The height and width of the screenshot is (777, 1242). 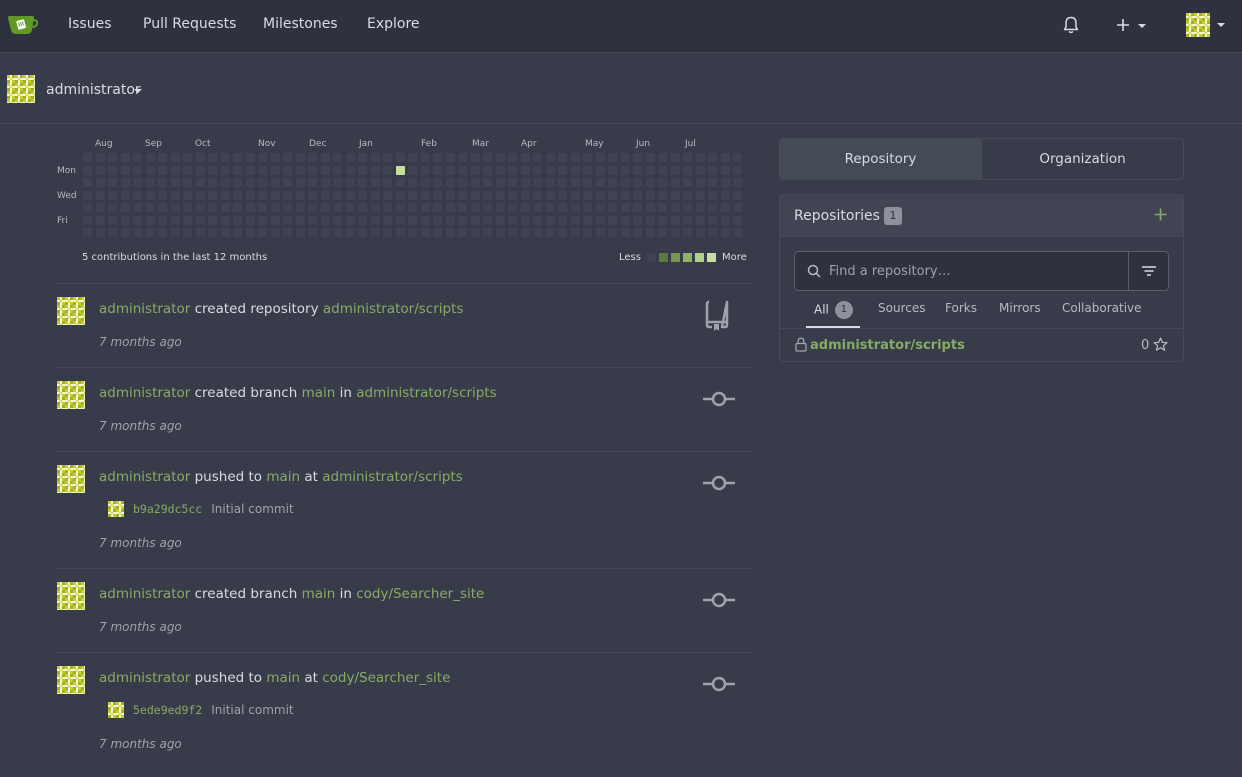 I want to click on repository-list-item: administrator/scripts 0, so click(x=981, y=345).